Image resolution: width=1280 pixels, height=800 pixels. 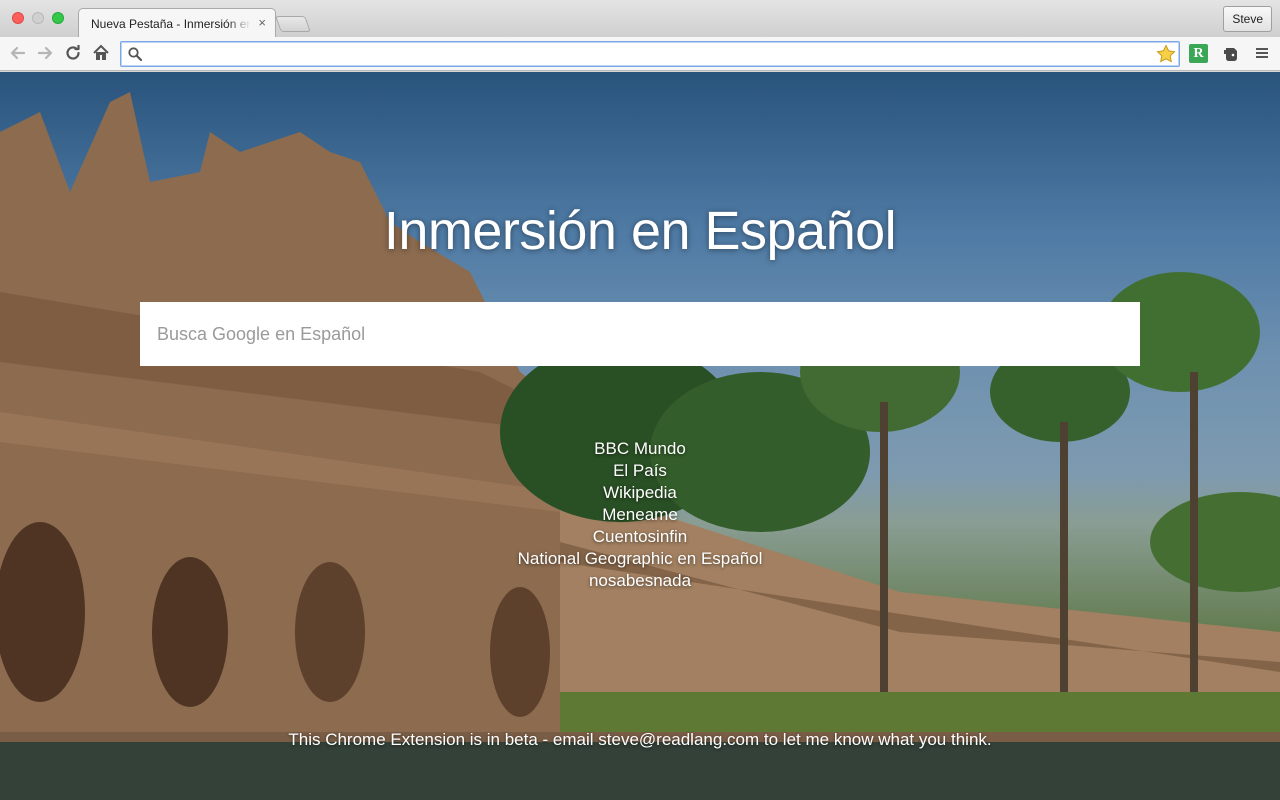 I want to click on back-arrow-icon, so click(x=18, y=53).